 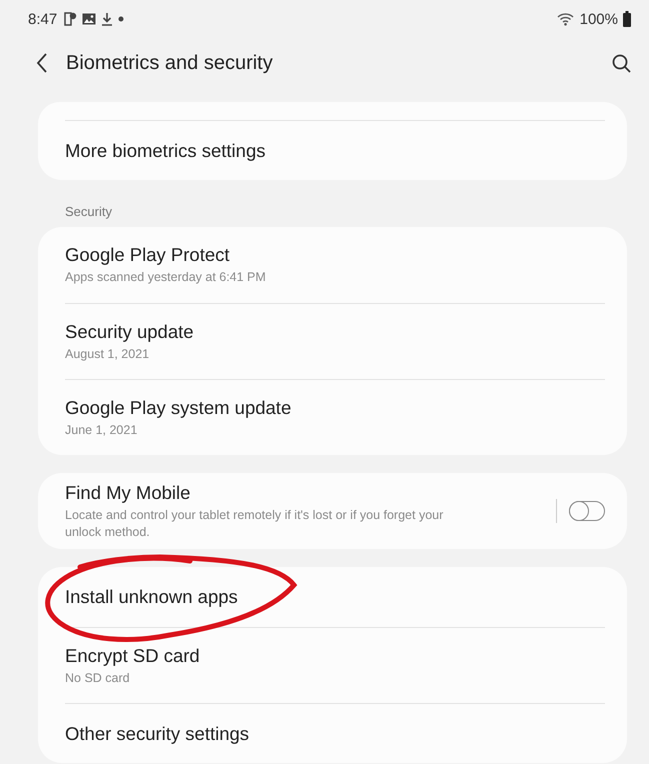 I want to click on status-time: 8:47, so click(x=43, y=19).